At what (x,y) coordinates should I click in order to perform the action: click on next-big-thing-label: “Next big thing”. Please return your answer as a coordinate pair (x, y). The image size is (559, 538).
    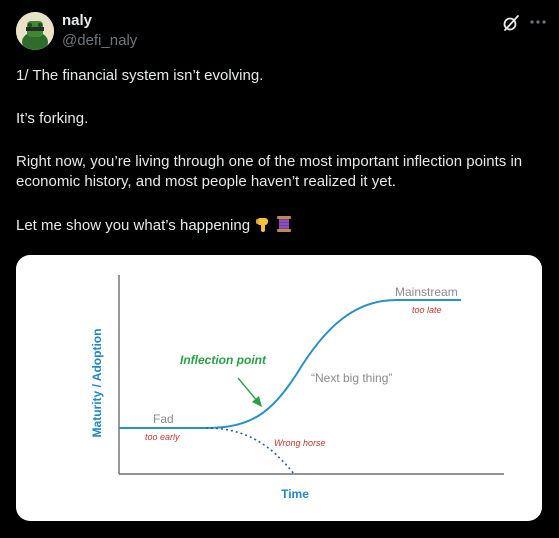
    Looking at the image, I should click on (351, 378).